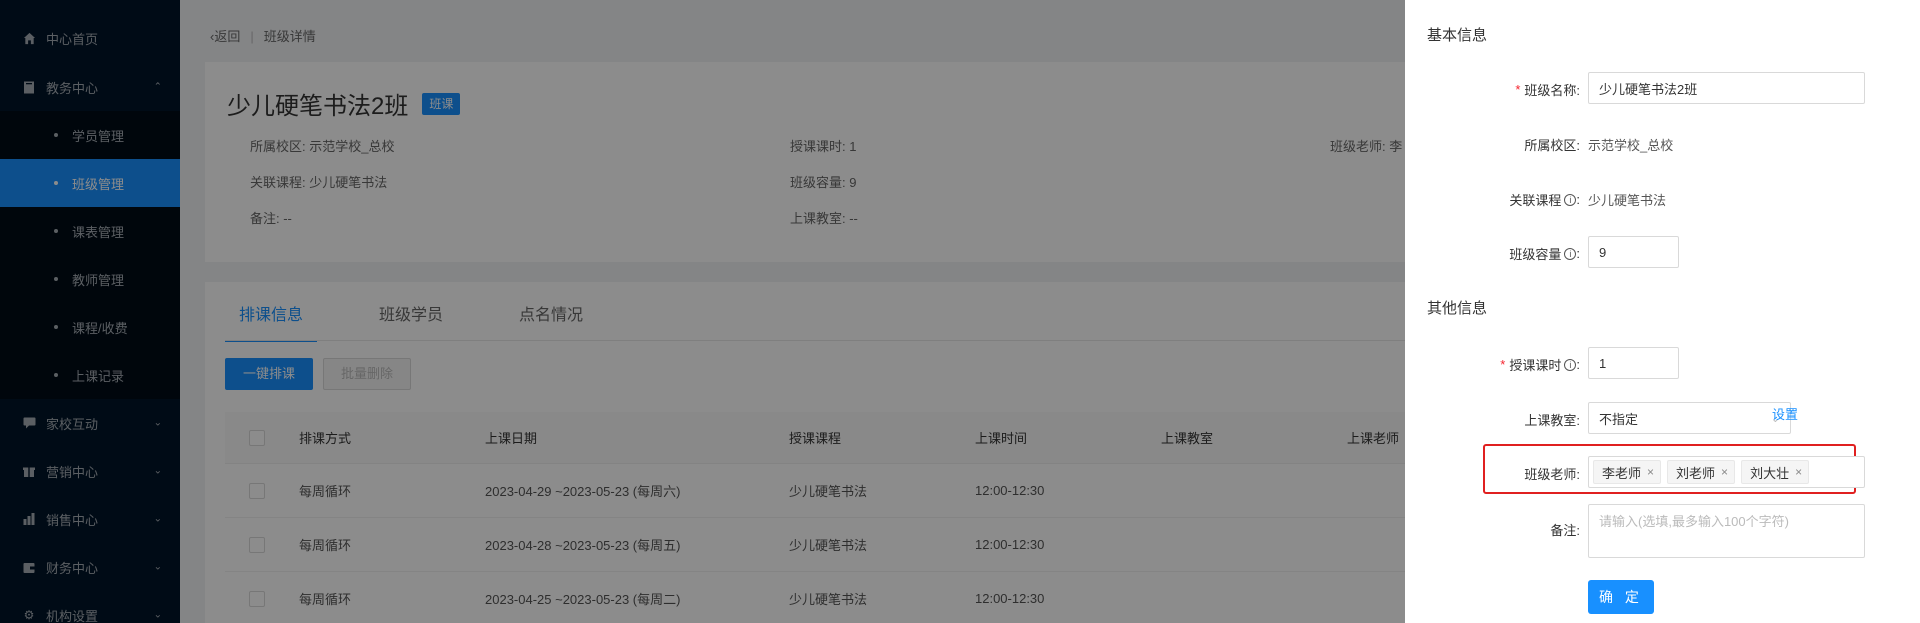  I want to click on basic-info-title: 基本信息, so click(1457, 35).